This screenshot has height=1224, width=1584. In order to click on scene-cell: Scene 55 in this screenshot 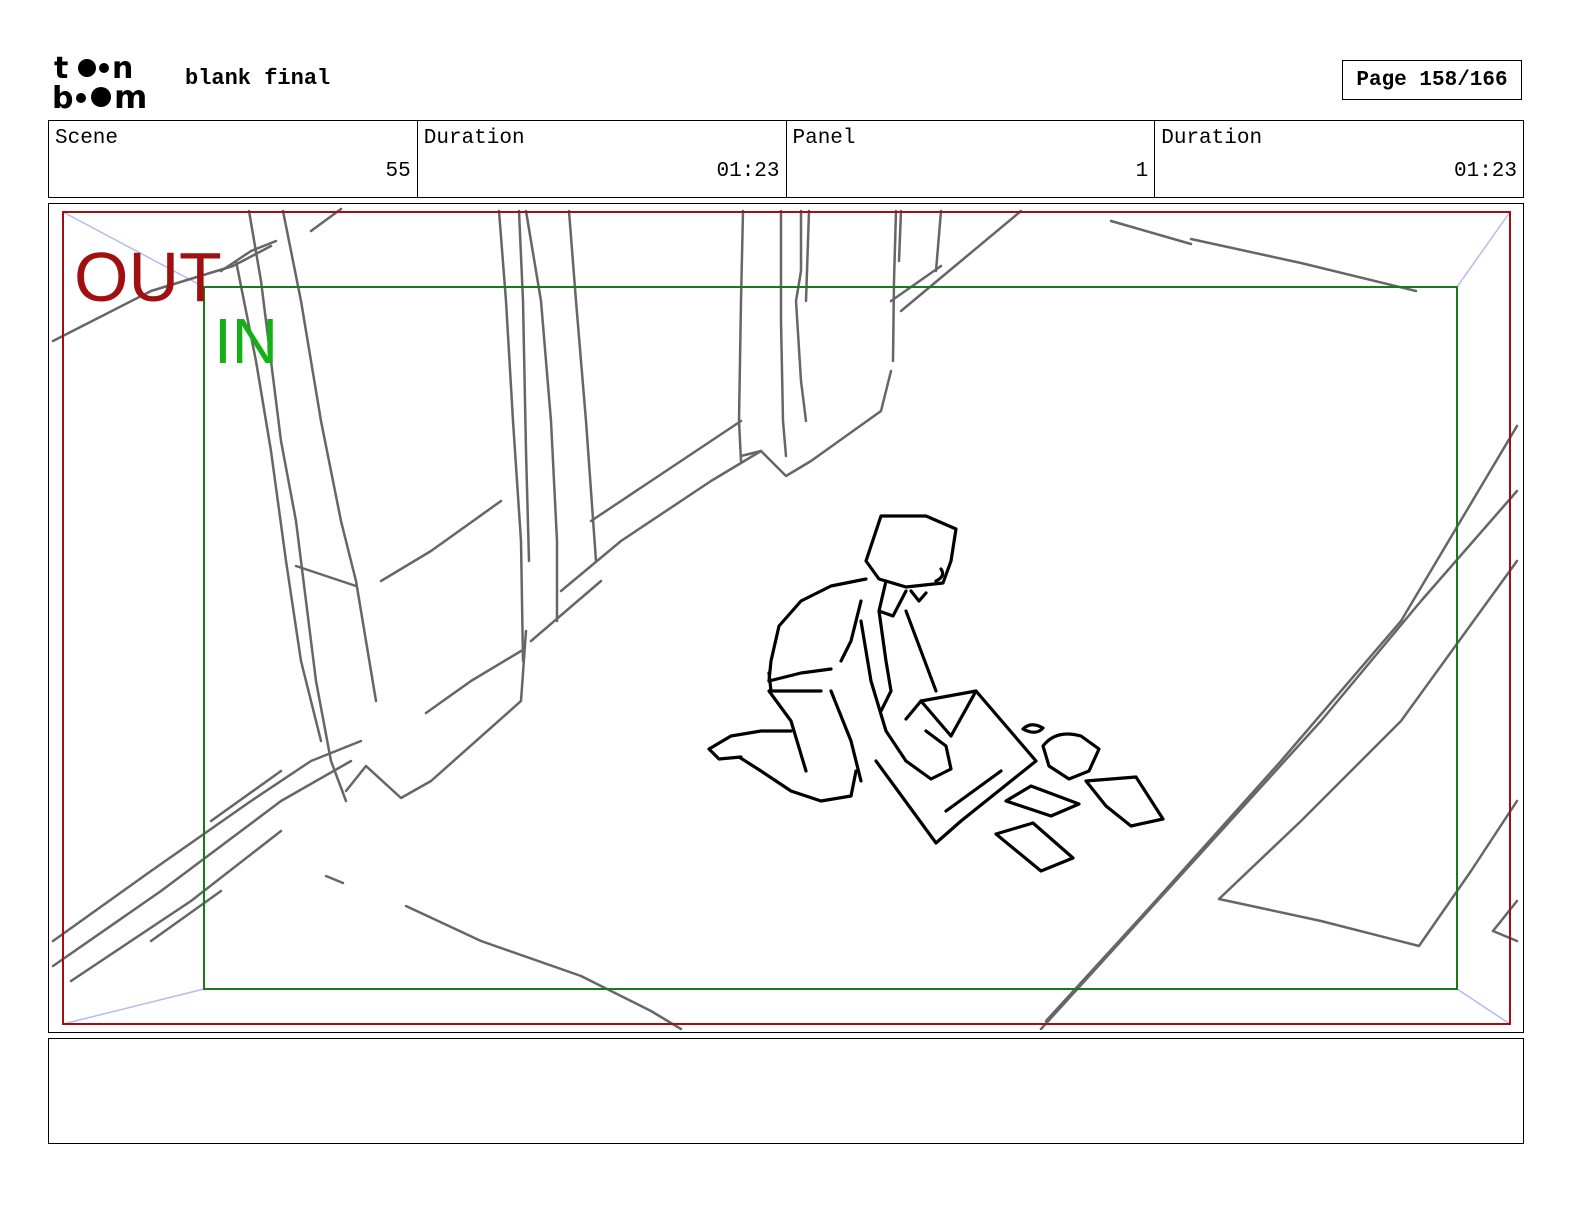, I will do `click(233, 159)`.